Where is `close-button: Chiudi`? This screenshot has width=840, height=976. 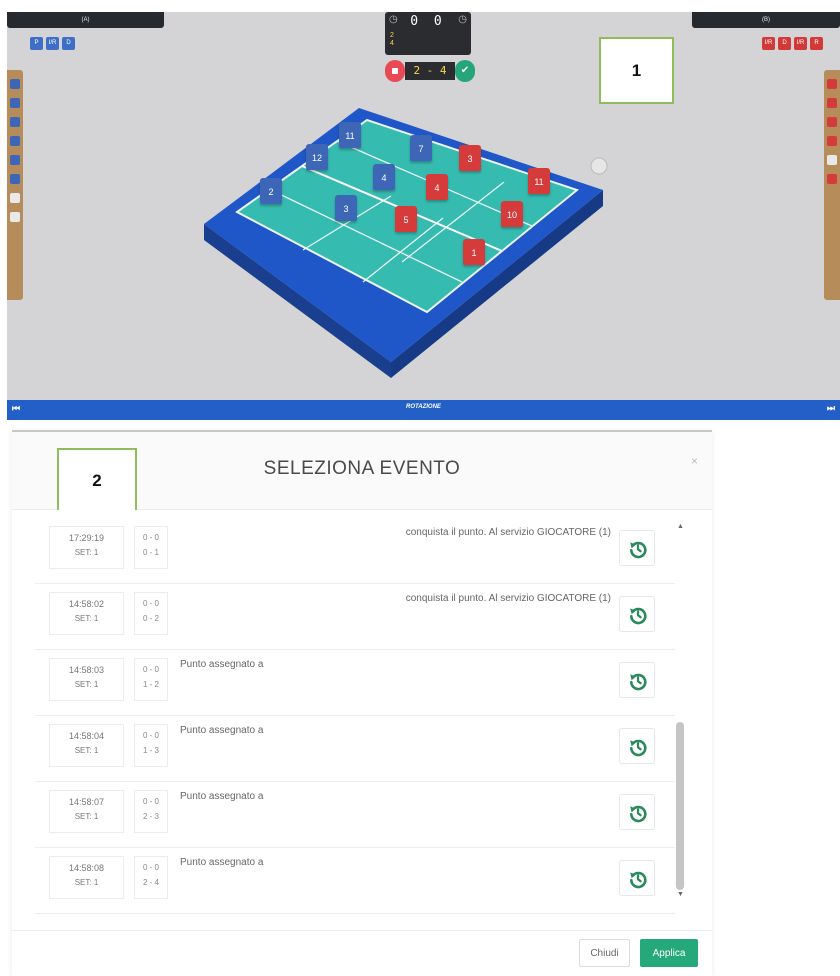
close-button: Chiudi is located at coordinates (604, 953).